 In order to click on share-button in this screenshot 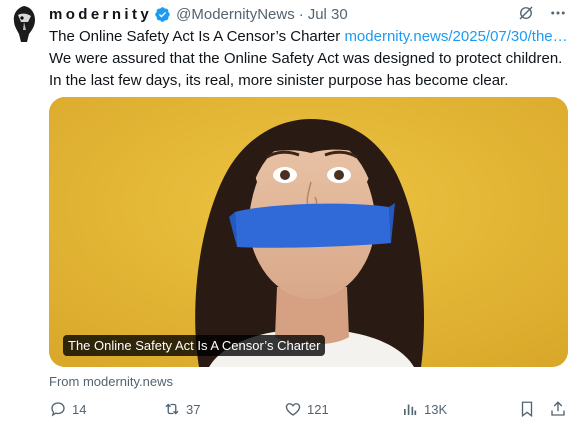, I will do `click(558, 409)`.